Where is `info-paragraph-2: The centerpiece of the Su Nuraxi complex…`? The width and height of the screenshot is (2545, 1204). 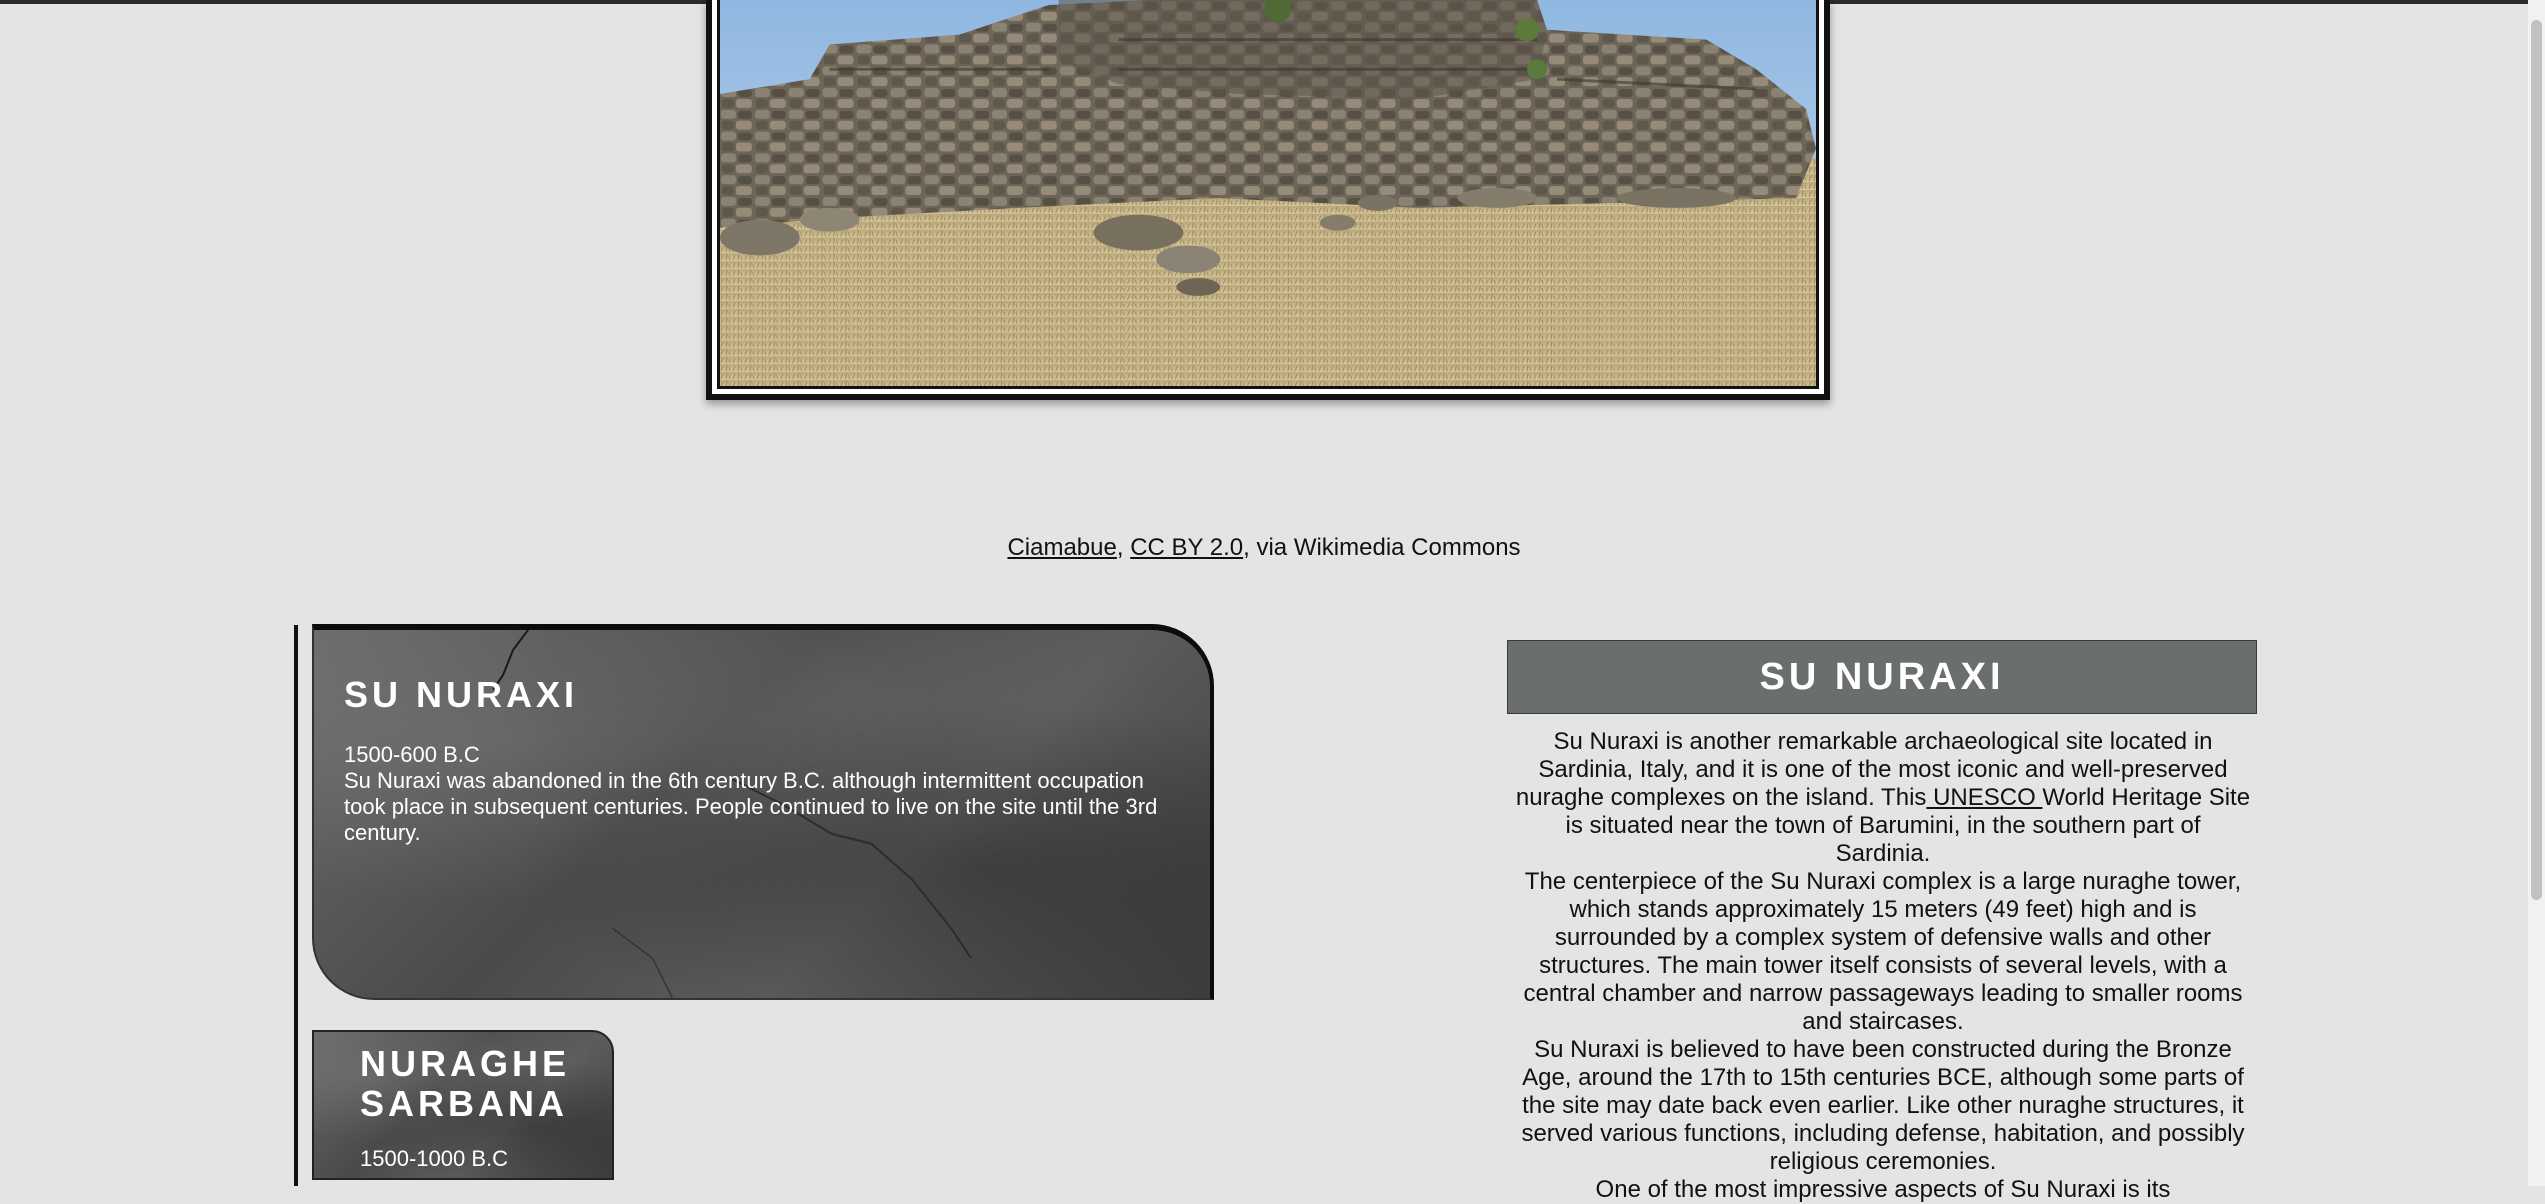
info-paragraph-2: The centerpiece of the Su Nuraxi complex… is located at coordinates (1883, 951).